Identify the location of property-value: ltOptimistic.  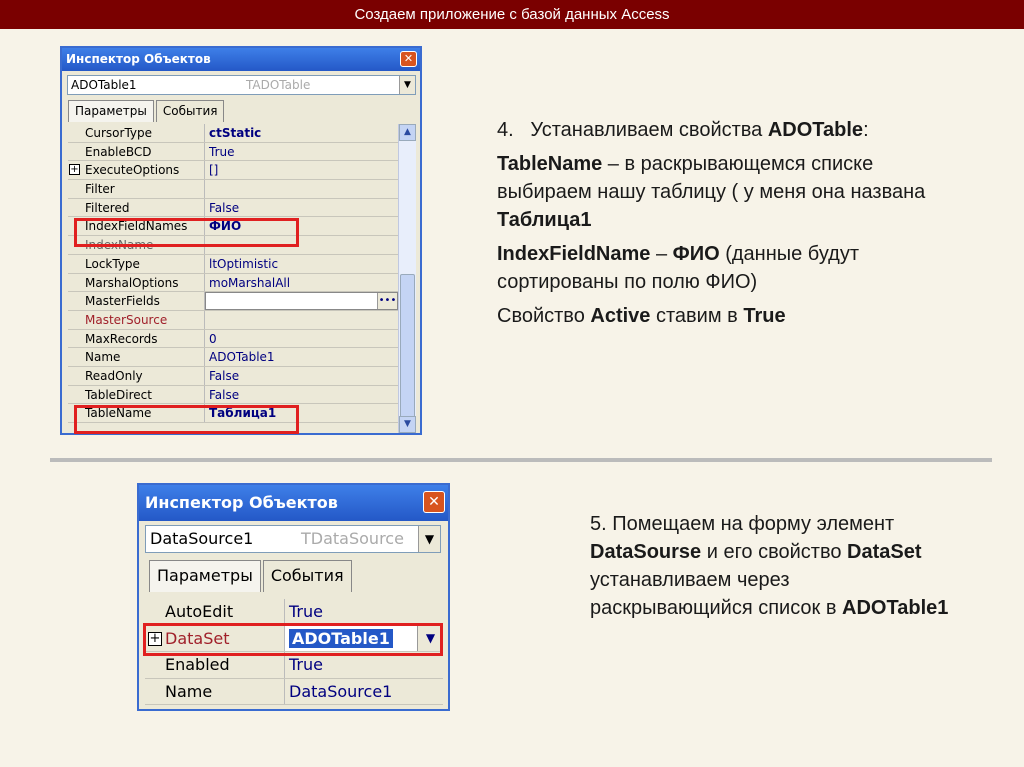
(301, 264).